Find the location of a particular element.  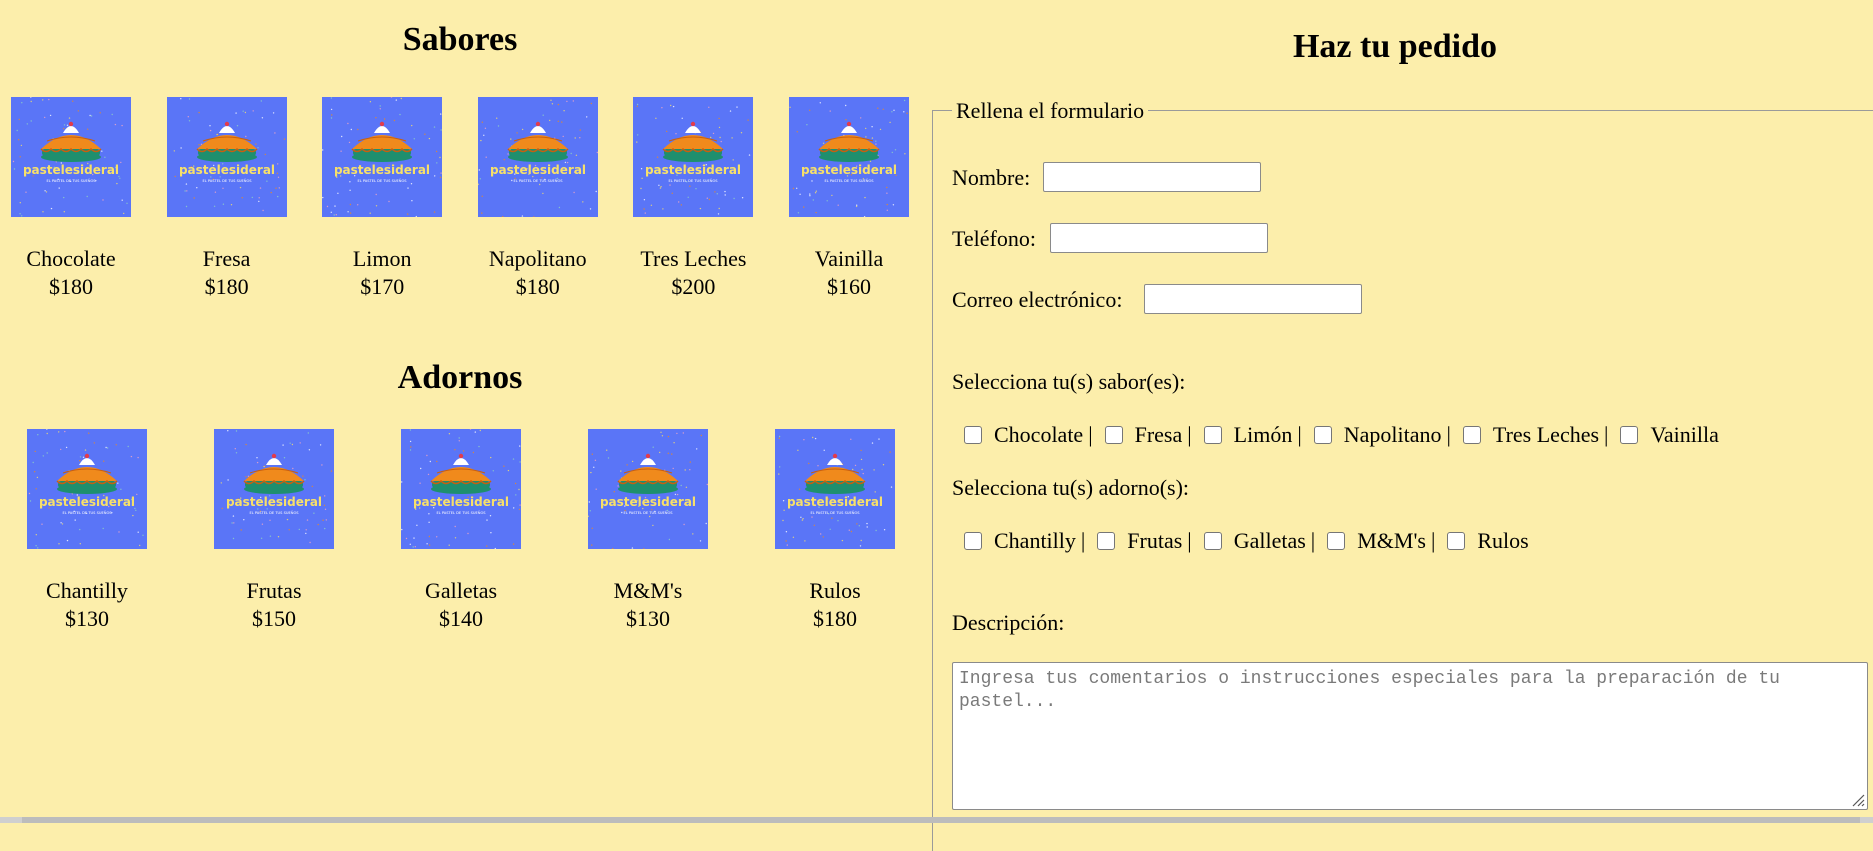

checkbox-label: M&M's is located at coordinates (1391, 541).